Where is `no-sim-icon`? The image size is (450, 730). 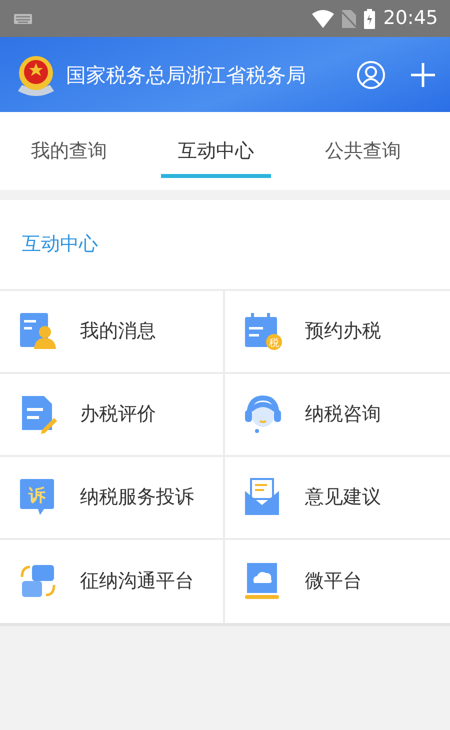 no-sim-icon is located at coordinates (349, 19).